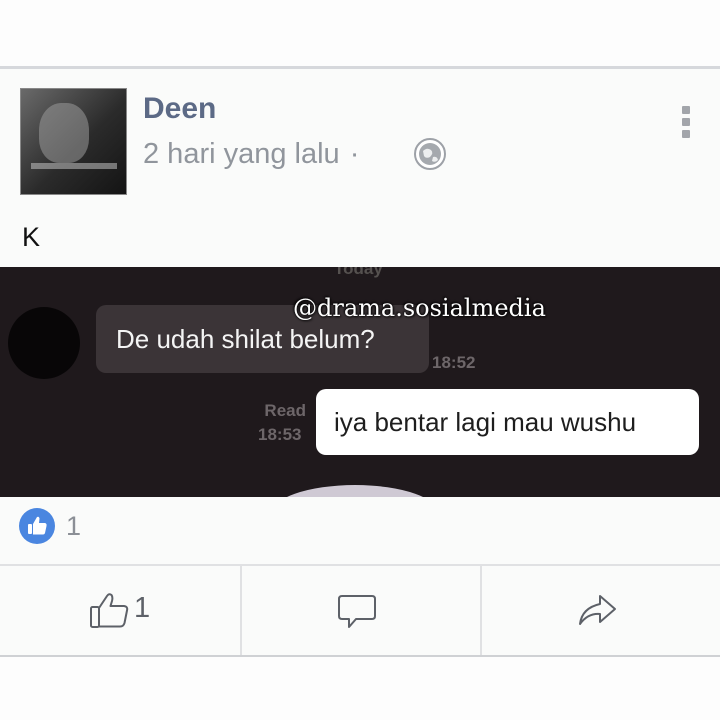  What do you see at coordinates (37, 526) in the screenshot?
I see `like-reaction-icon` at bounding box center [37, 526].